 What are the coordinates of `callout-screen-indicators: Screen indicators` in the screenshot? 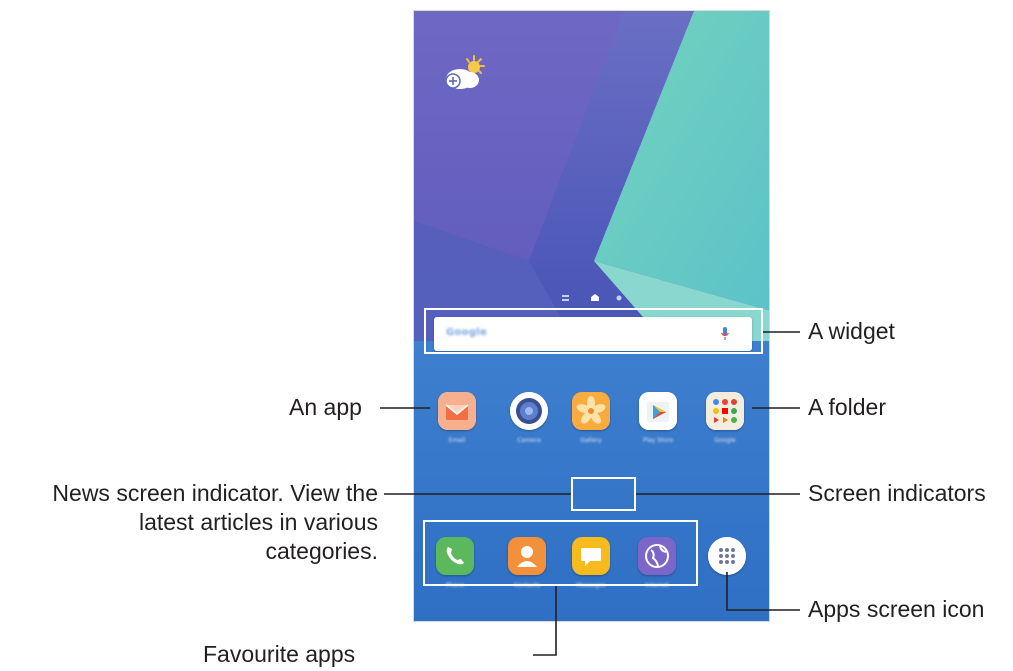 It's located at (897, 493).